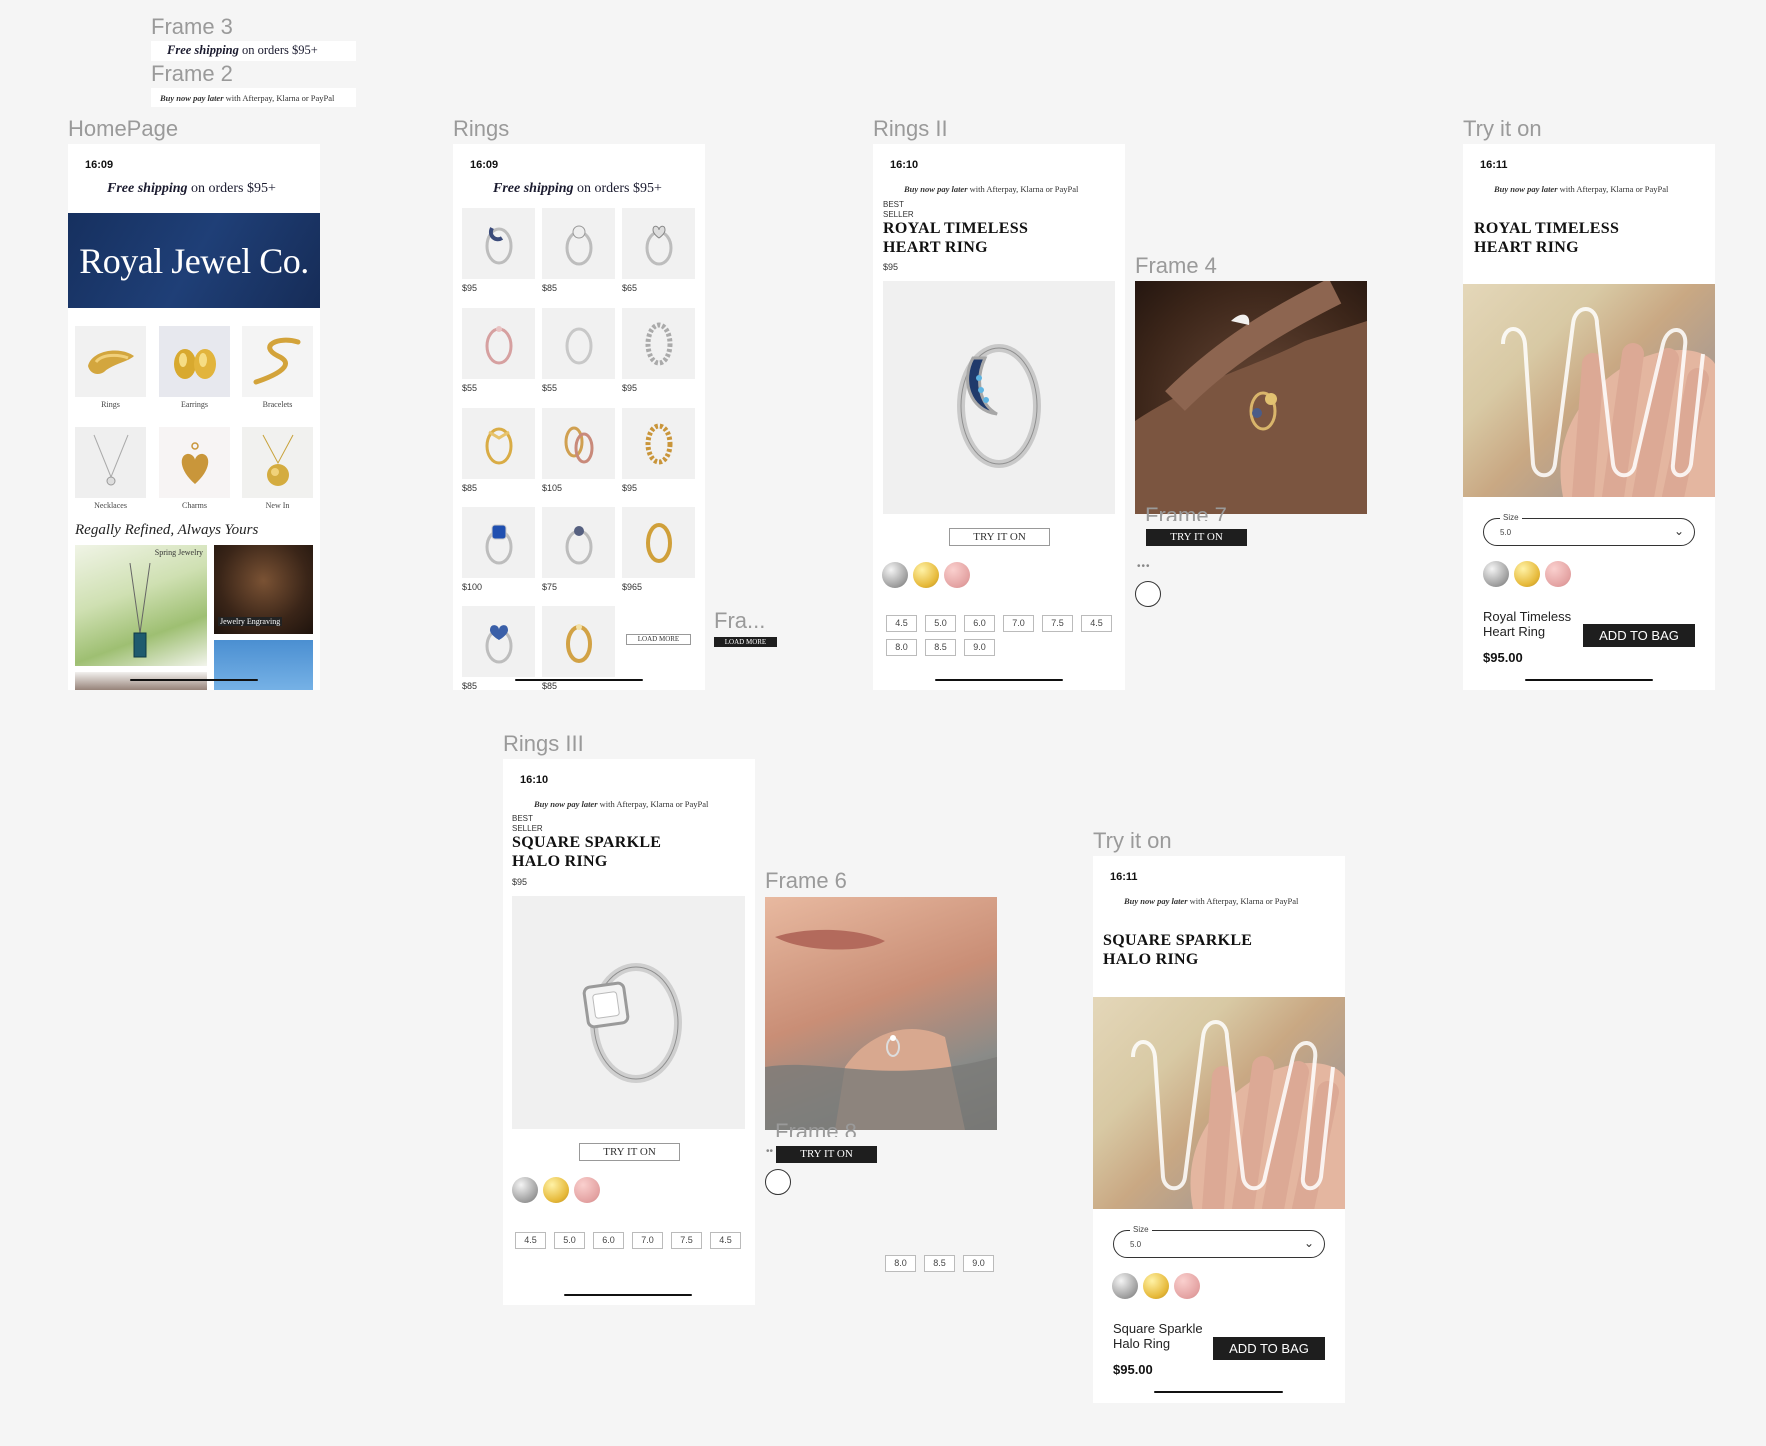 The image size is (1766, 1446). Describe the element at coordinates (1158, 1336) in the screenshot. I see `summary-product-name: Square Sparkle Halo Ring` at that location.